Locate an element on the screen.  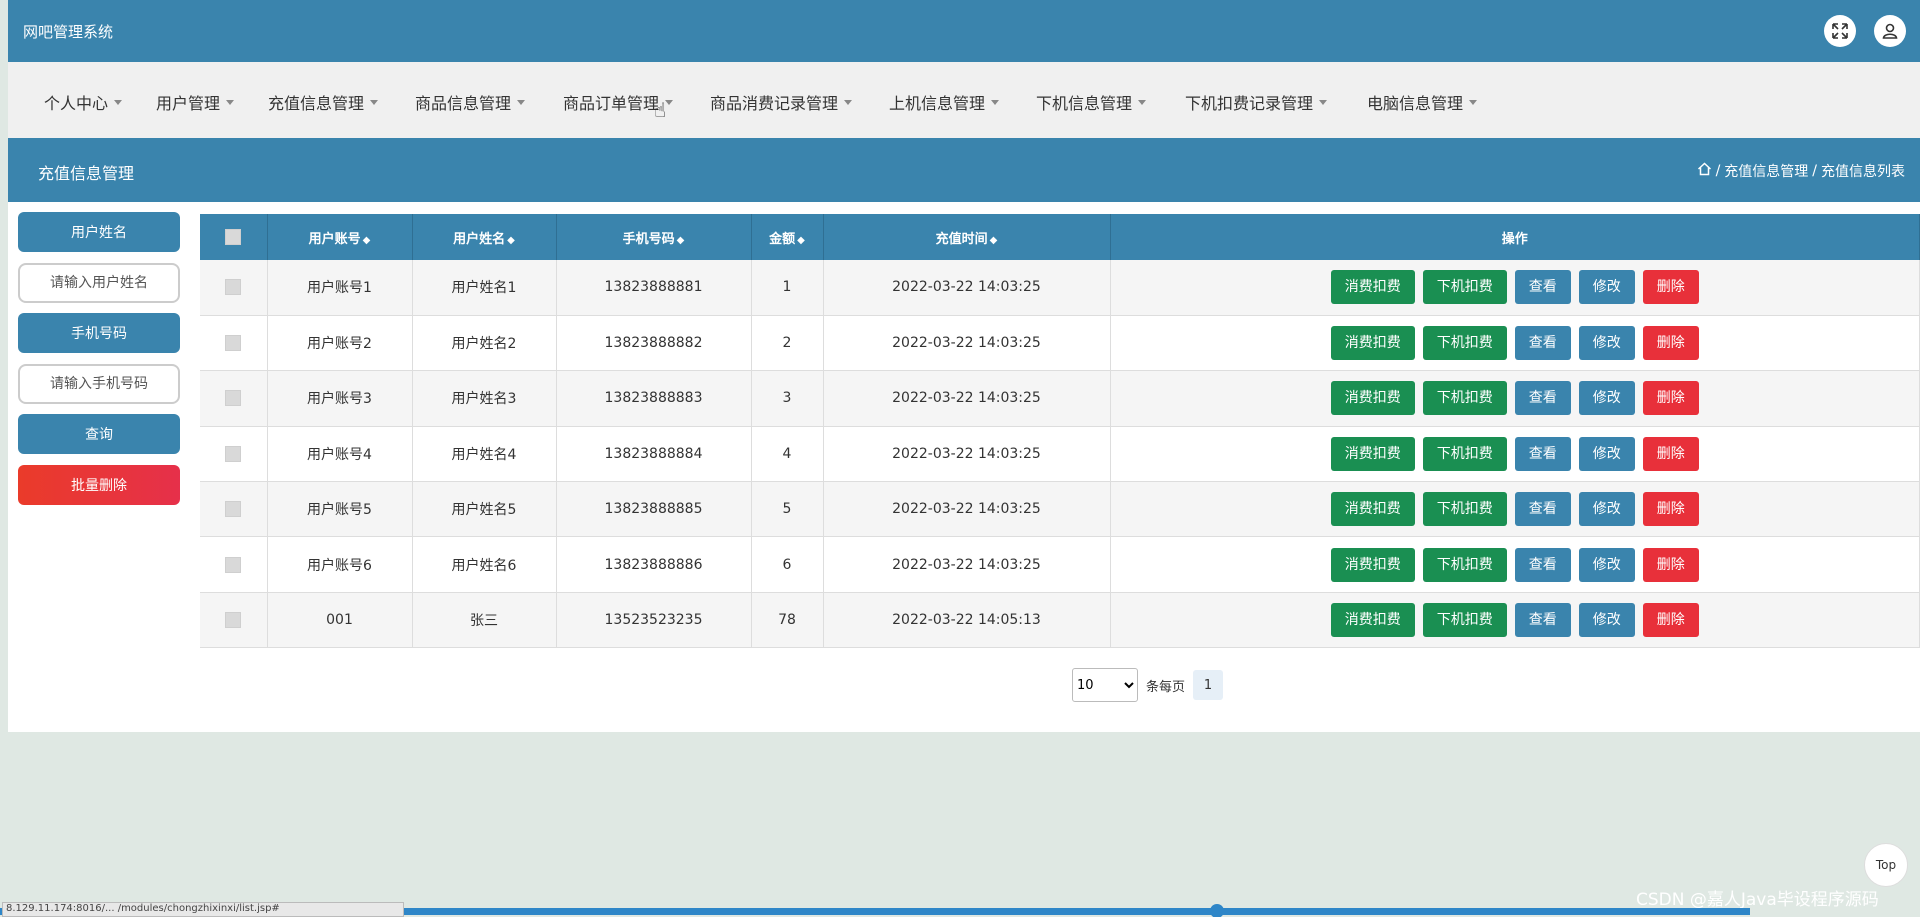
column-header-amount: 金额 ◆ is located at coordinates (787, 237).